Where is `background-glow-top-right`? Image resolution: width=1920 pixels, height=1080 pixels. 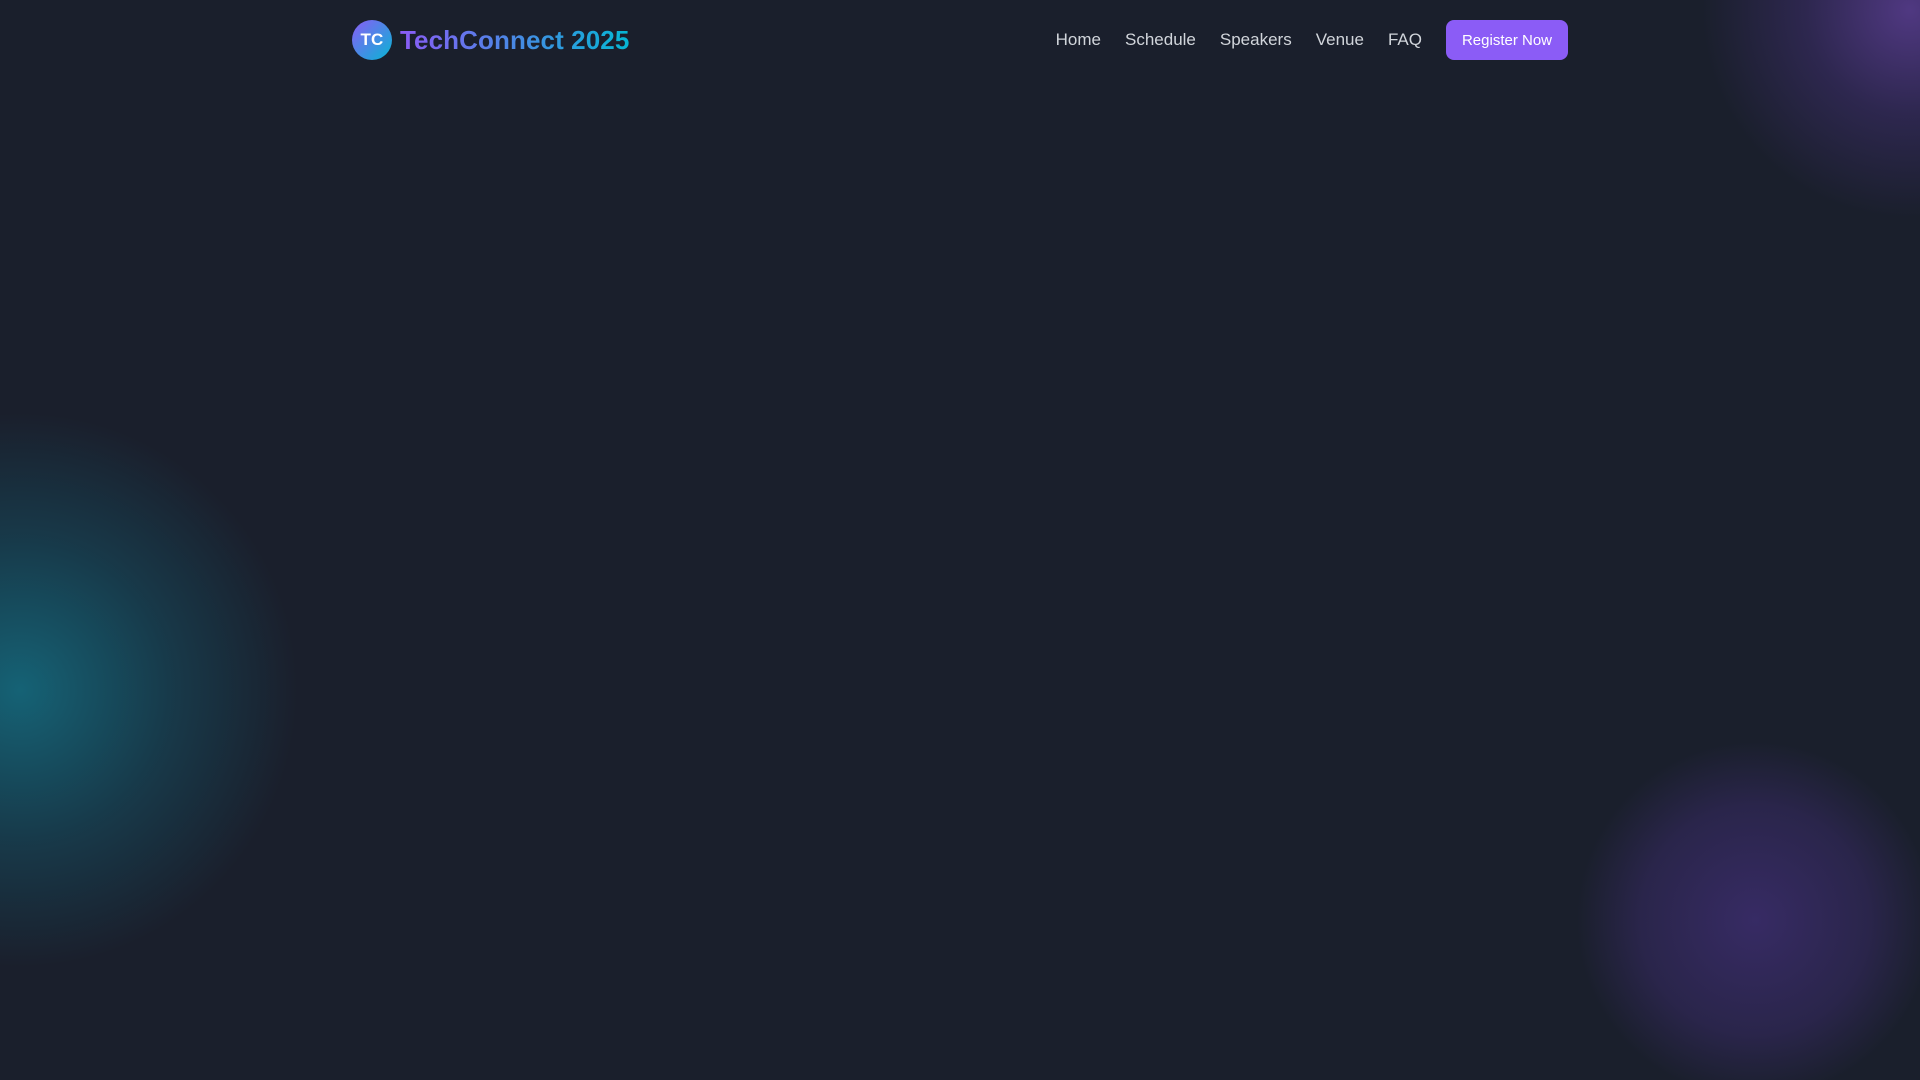
background-glow-top-right is located at coordinates (1810, 110).